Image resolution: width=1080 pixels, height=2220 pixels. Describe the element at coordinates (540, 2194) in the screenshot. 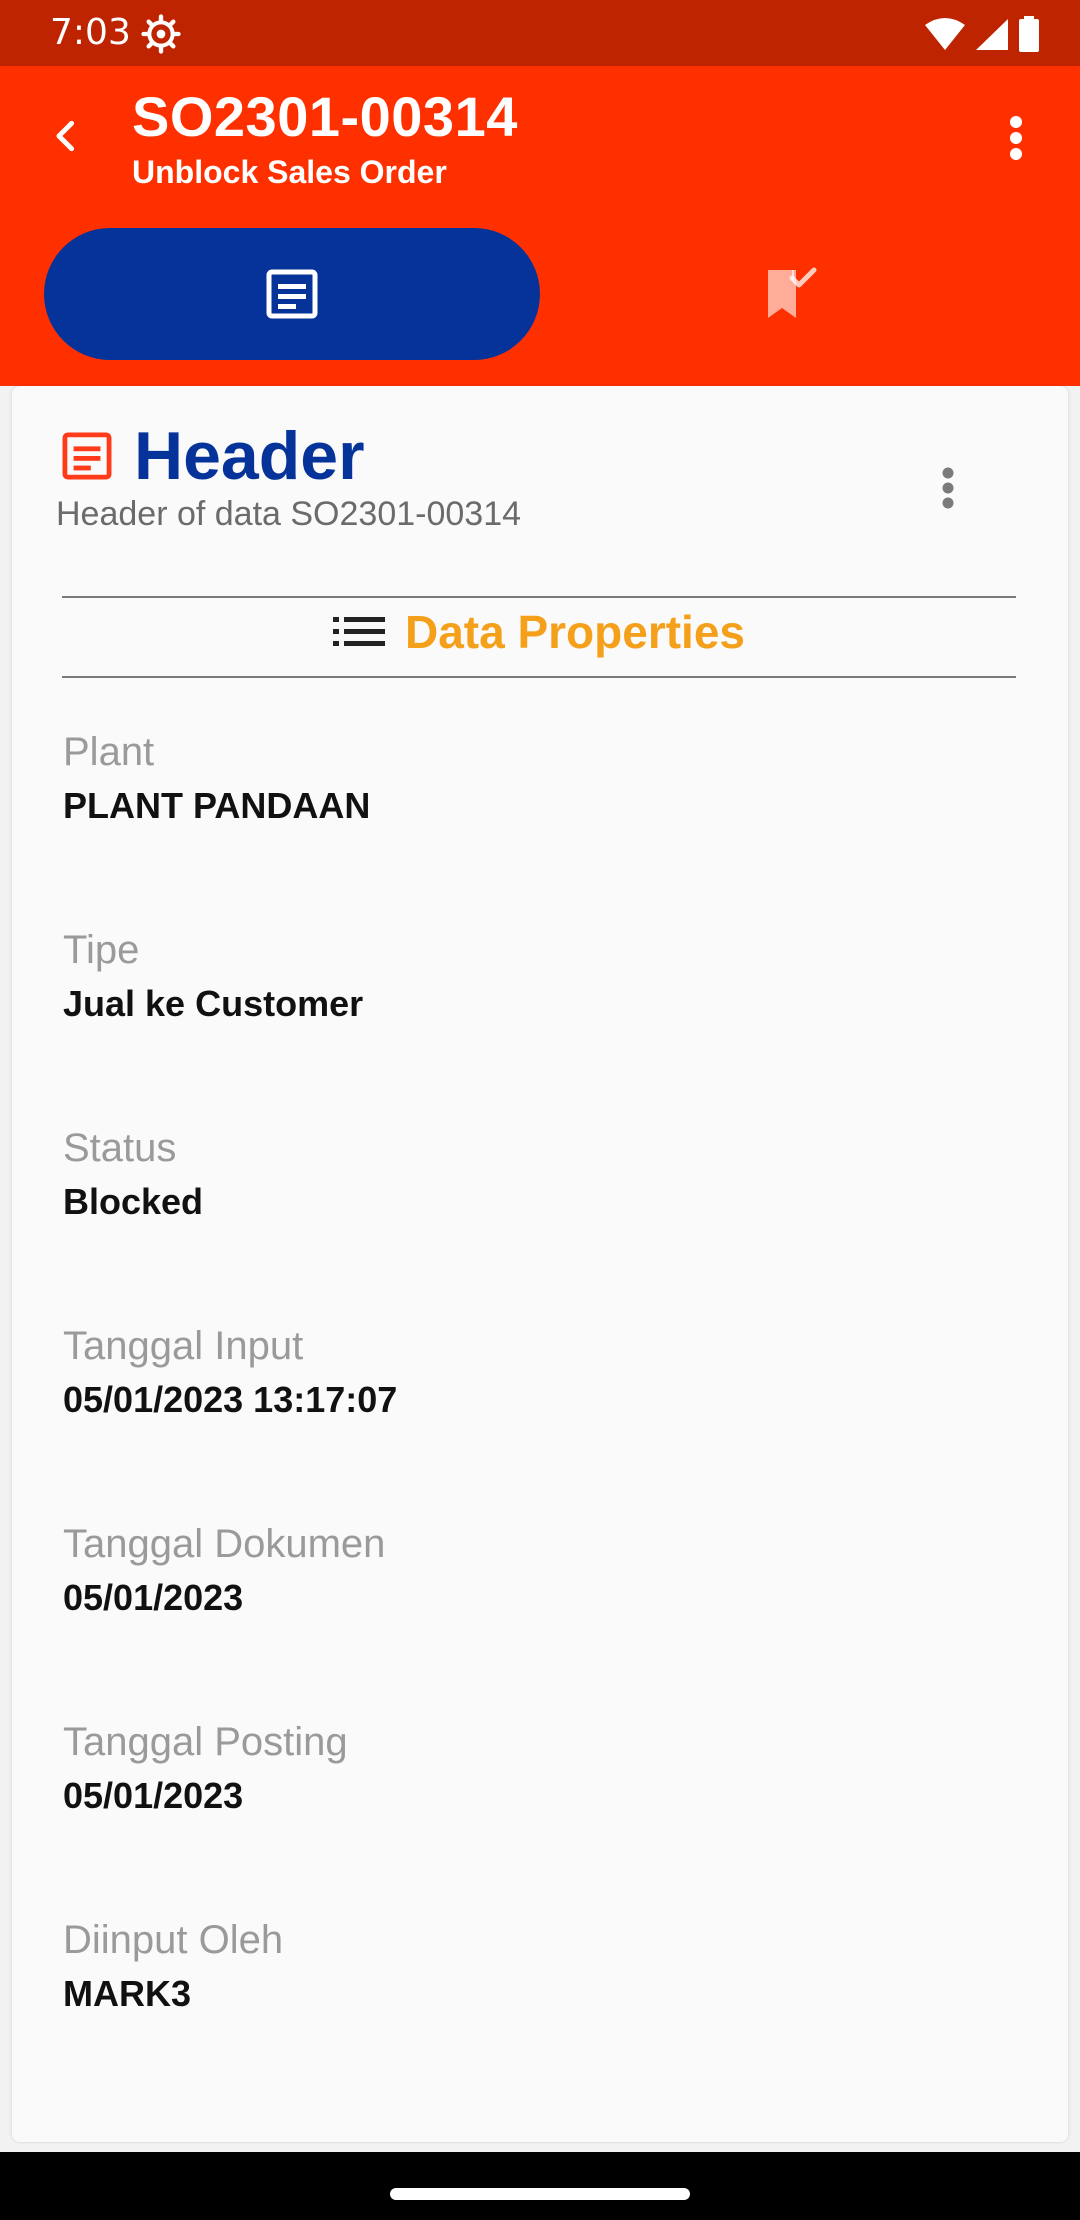

I see `home-gesture-handle` at that location.